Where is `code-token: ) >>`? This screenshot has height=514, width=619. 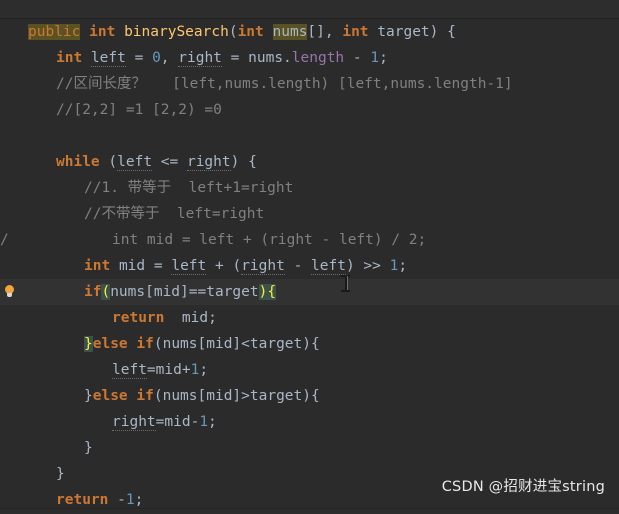
code-token: ) >> is located at coordinates (367, 266).